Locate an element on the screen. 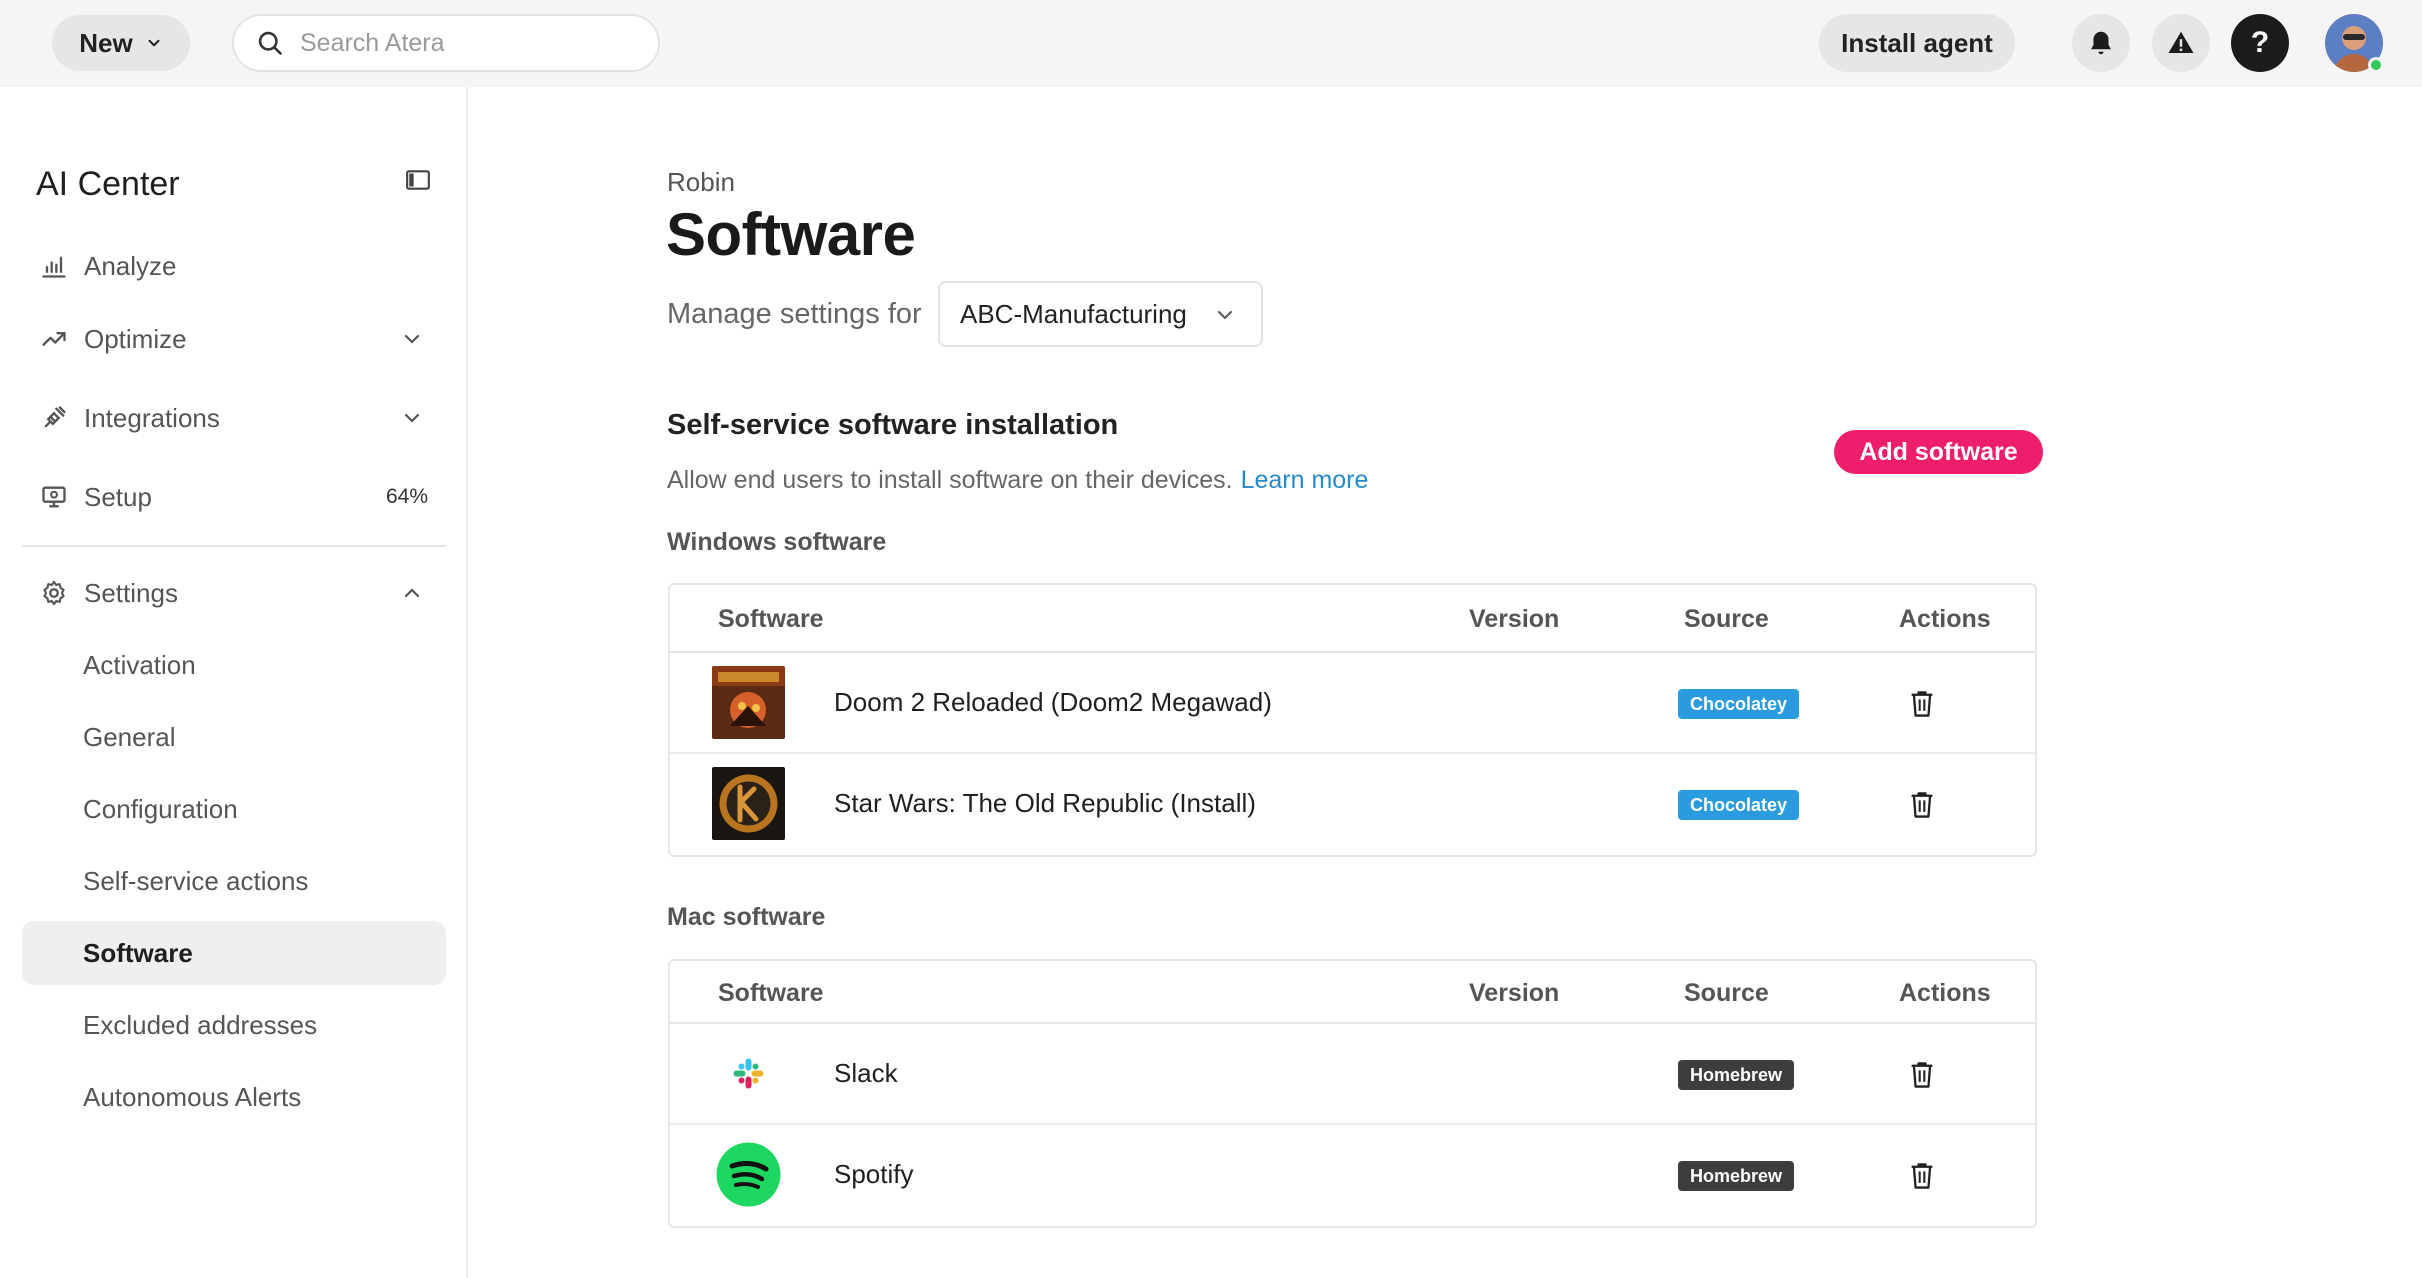 The image size is (2422, 1278). help-icon: ? is located at coordinates (2260, 42).